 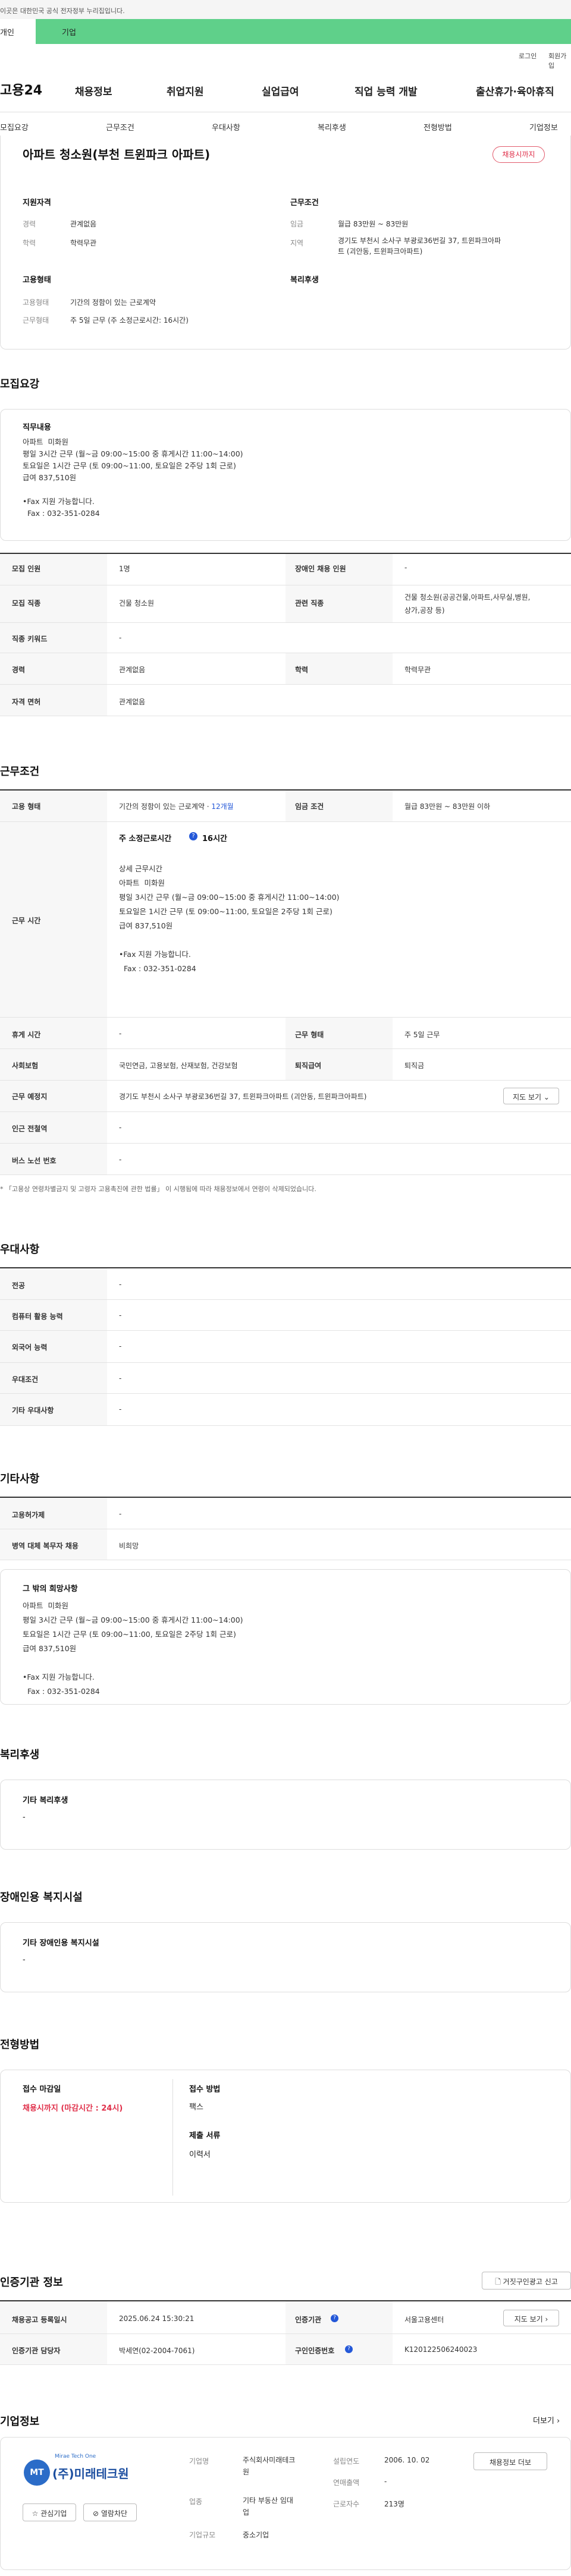 What do you see at coordinates (268, 2501) in the screenshot?
I see `industry-value-line1: 기타 부동산 임대` at bounding box center [268, 2501].